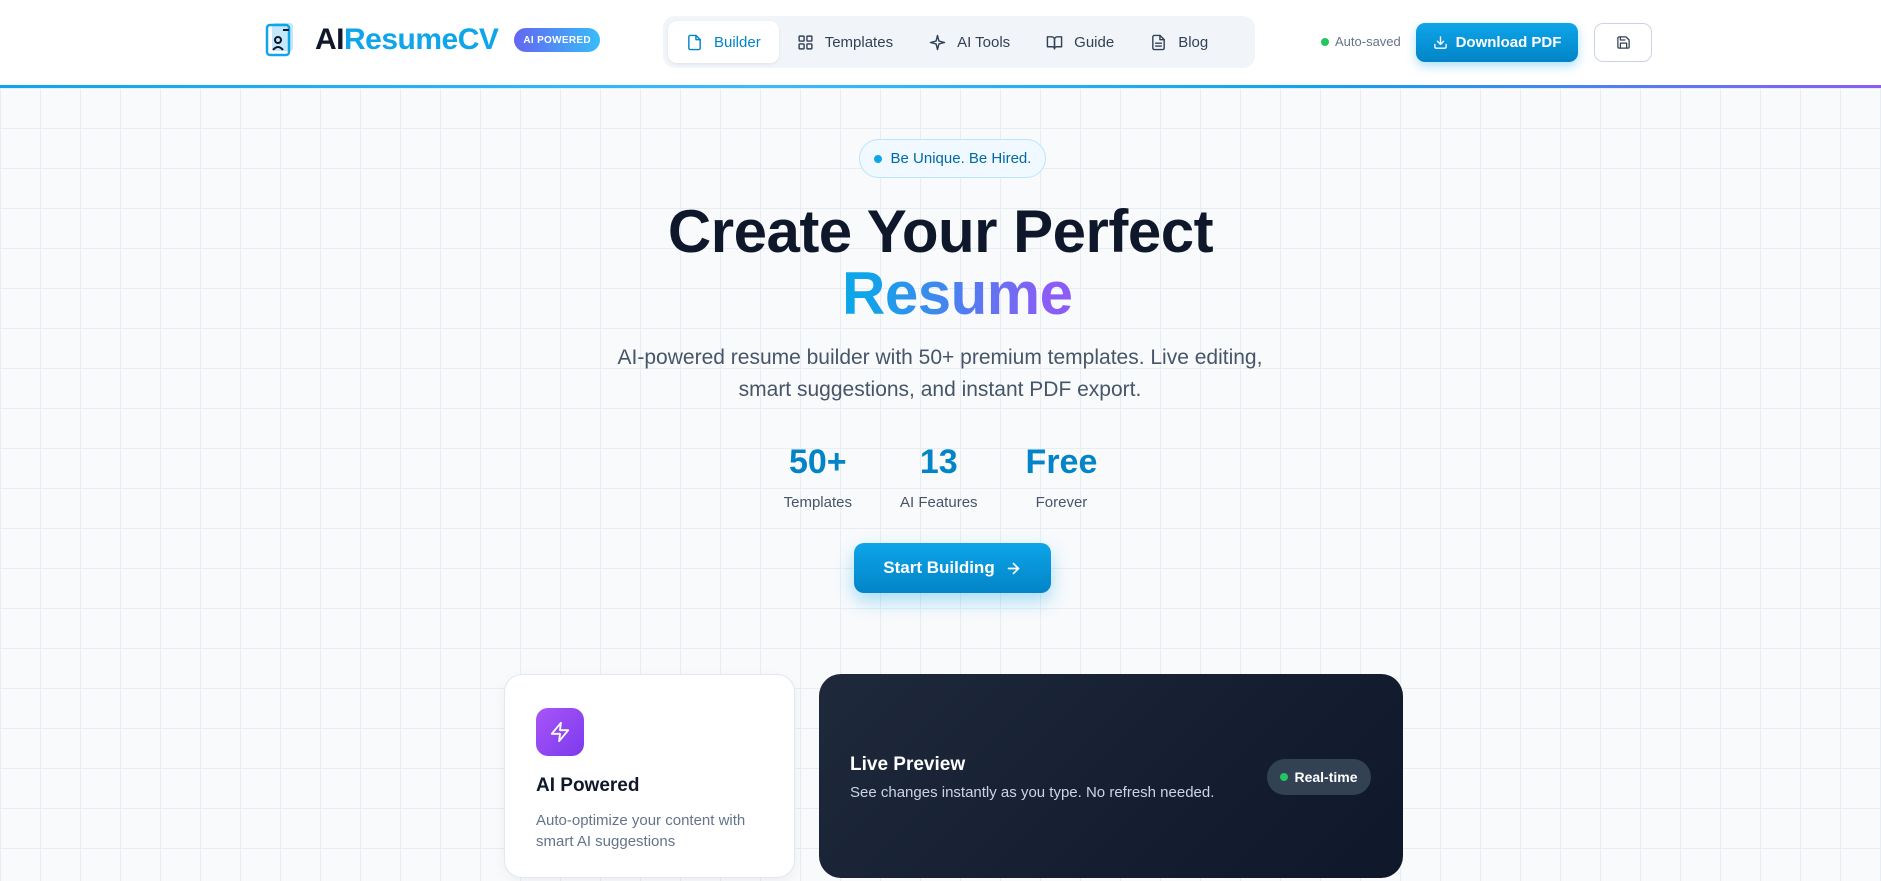  I want to click on sparkle-icon, so click(937, 42).